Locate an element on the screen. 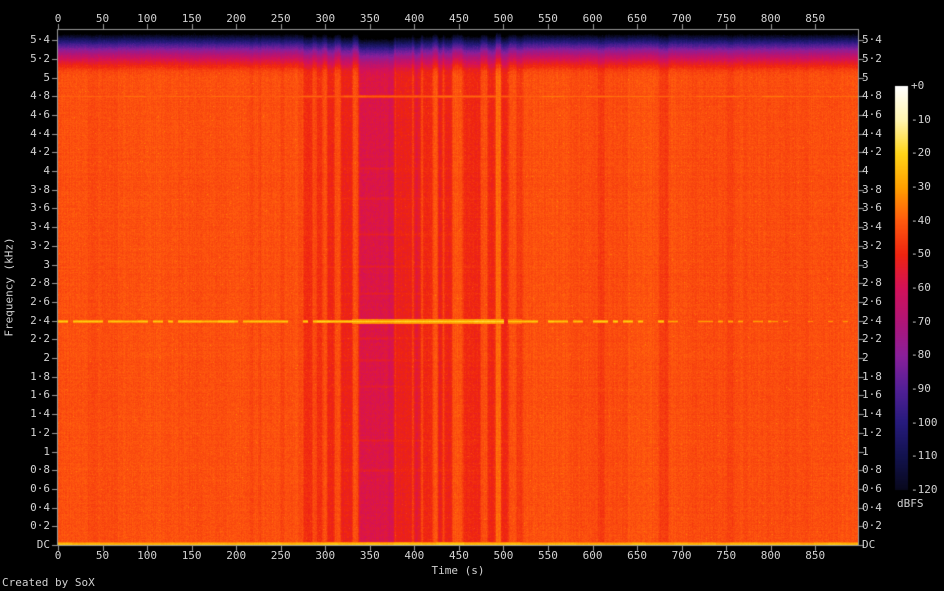 The height and width of the screenshot is (591, 944). x-tick-label-bottom: 200 is located at coordinates (236, 555).